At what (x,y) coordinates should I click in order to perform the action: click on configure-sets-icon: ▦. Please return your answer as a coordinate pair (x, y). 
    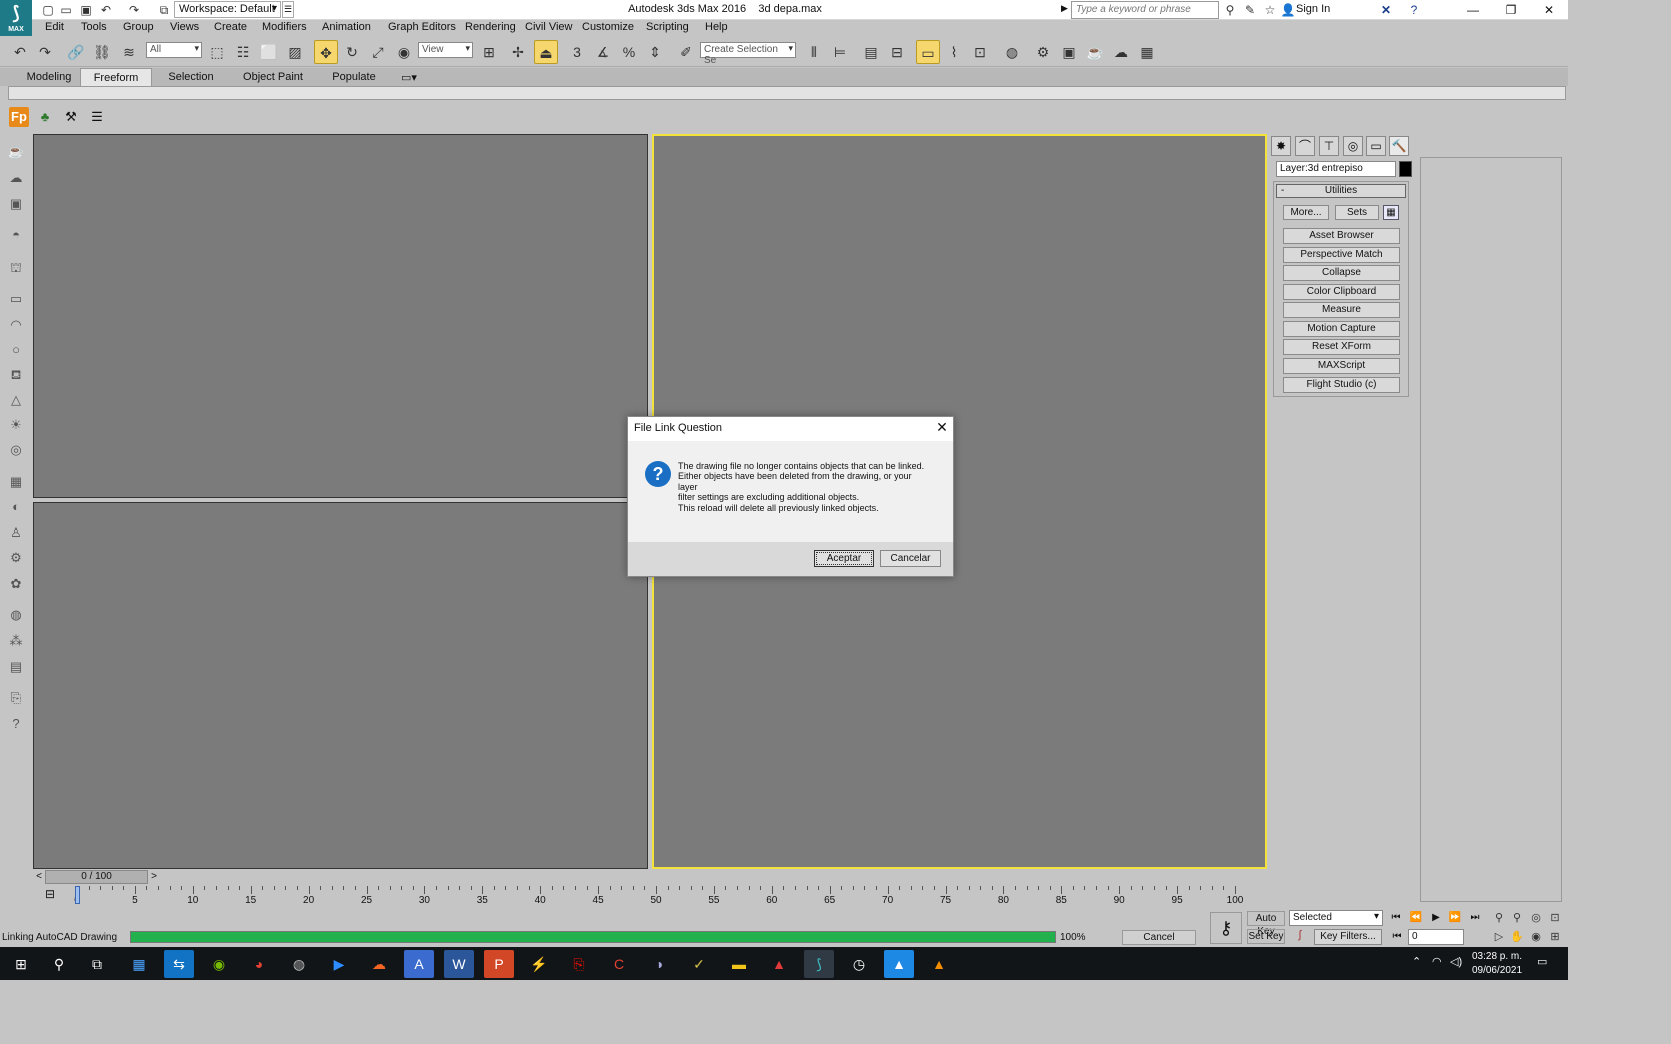
    Looking at the image, I should click on (1391, 212).